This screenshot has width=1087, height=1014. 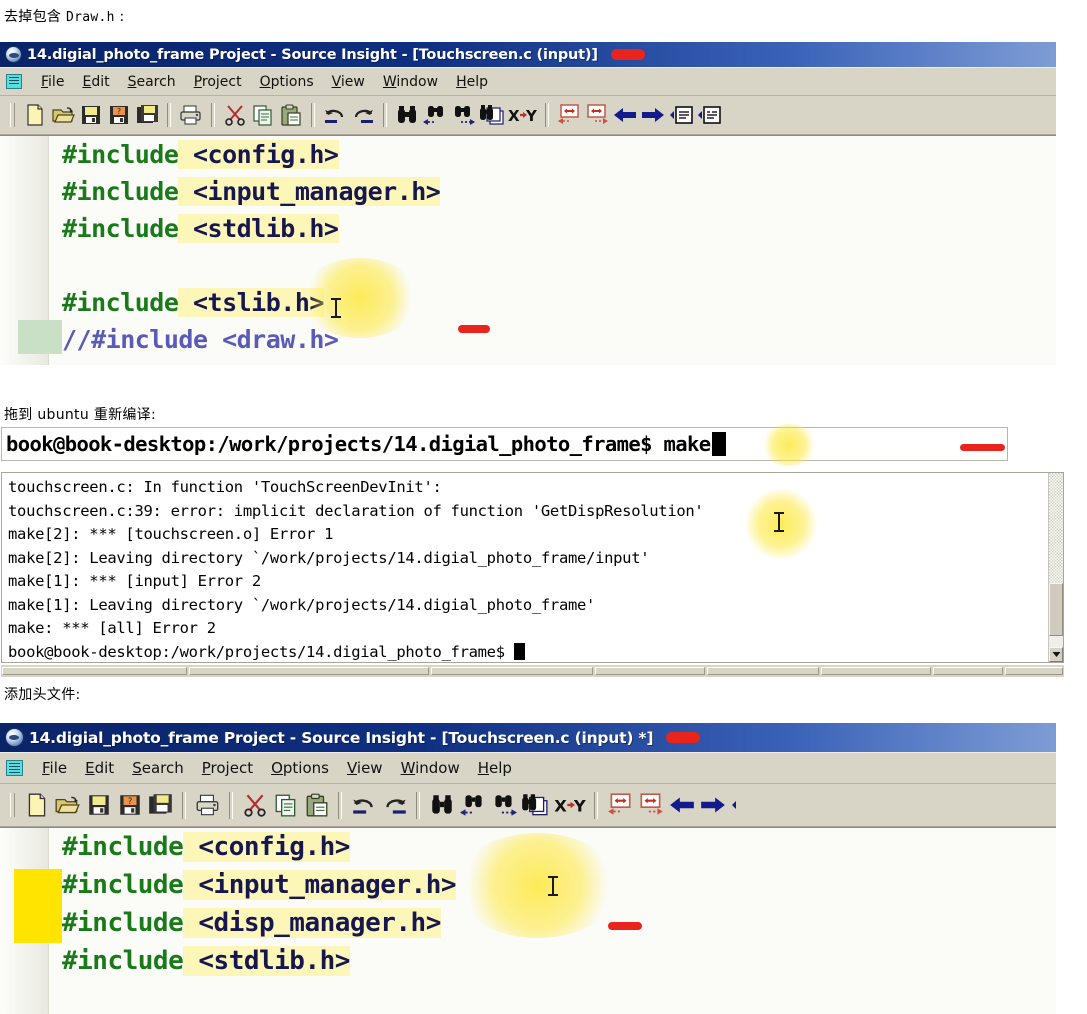 I want to click on text-cursor-ibeam, so click(x=336, y=308).